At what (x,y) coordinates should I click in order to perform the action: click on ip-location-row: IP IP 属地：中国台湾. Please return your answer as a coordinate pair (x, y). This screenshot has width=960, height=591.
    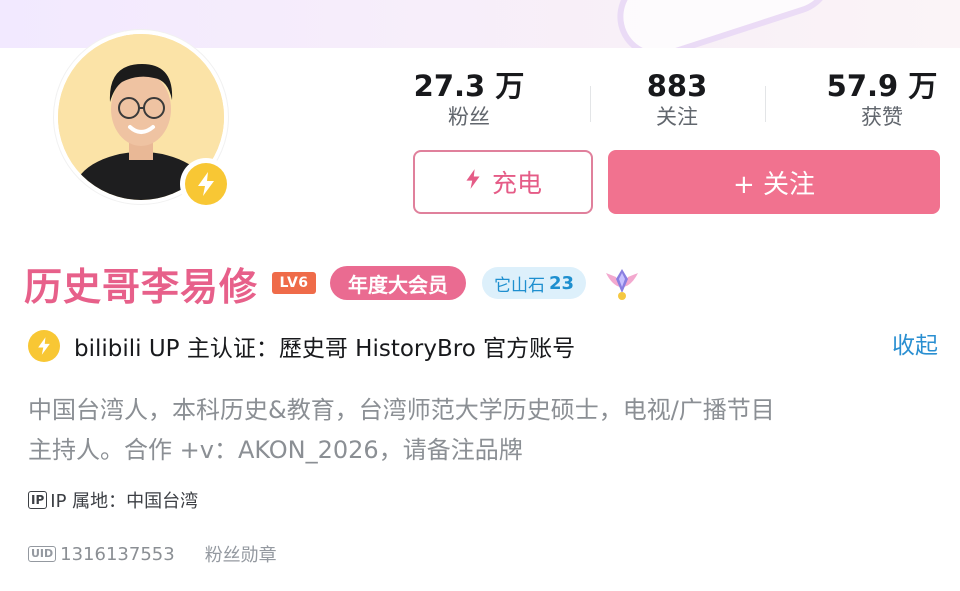
    Looking at the image, I should click on (113, 500).